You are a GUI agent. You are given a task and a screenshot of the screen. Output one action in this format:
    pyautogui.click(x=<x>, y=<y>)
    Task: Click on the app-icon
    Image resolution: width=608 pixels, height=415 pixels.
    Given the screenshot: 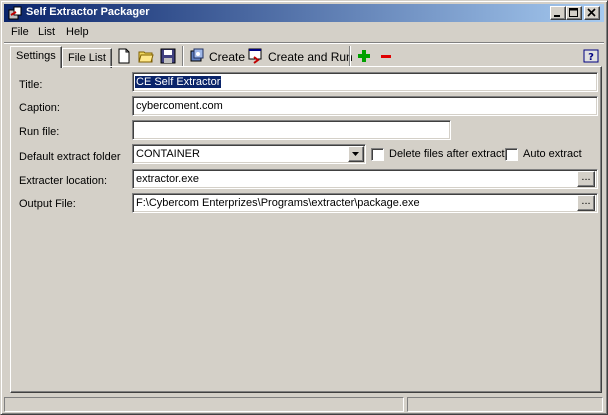 What is the action you would take?
    pyautogui.click(x=15, y=13)
    